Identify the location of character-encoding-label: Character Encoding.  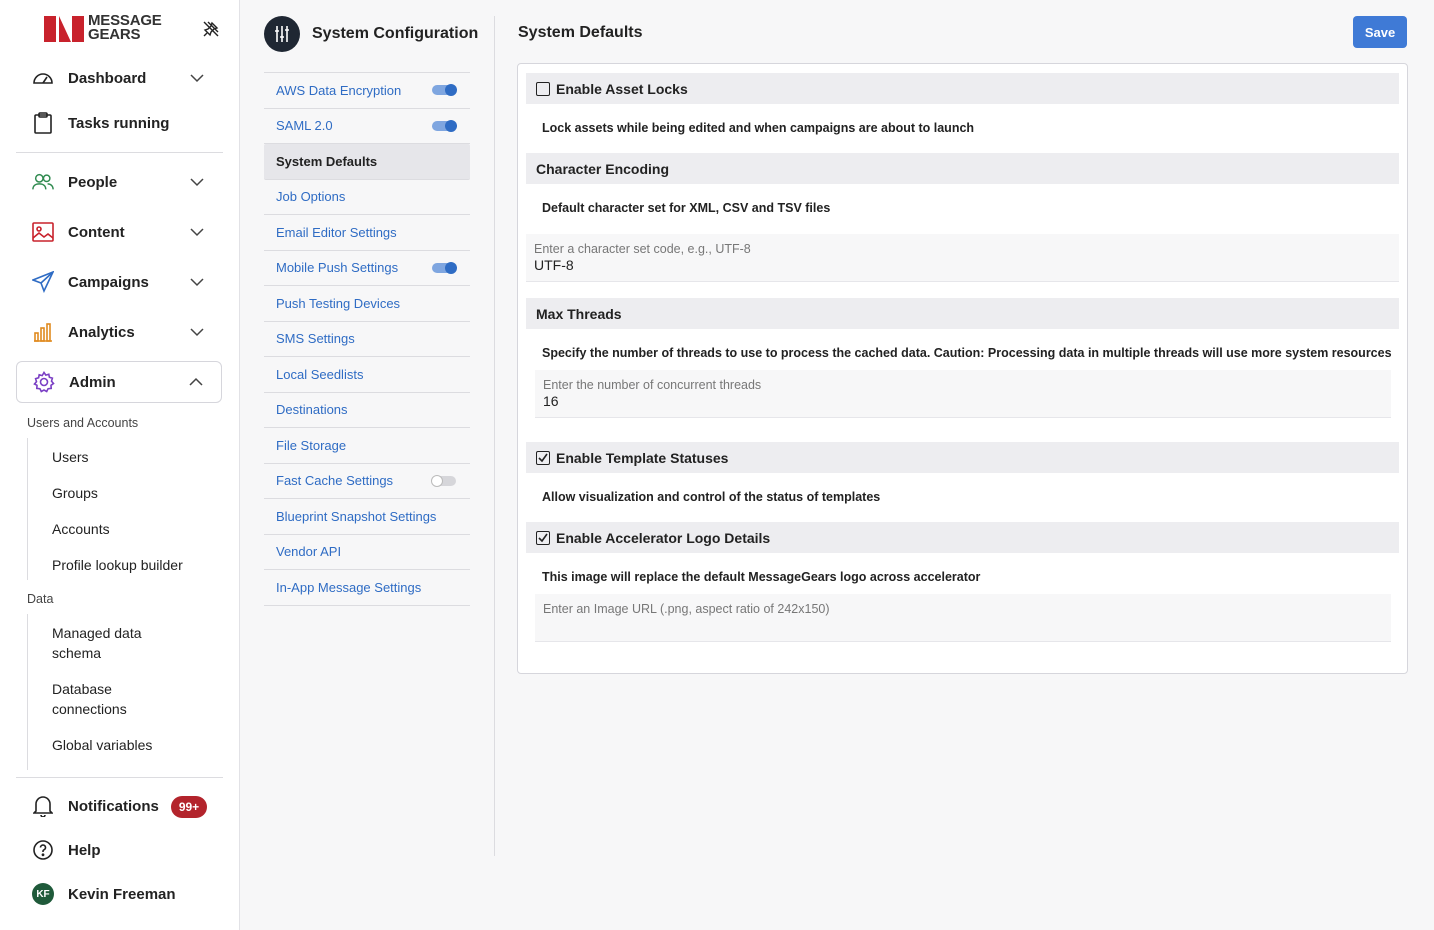
(603, 168).